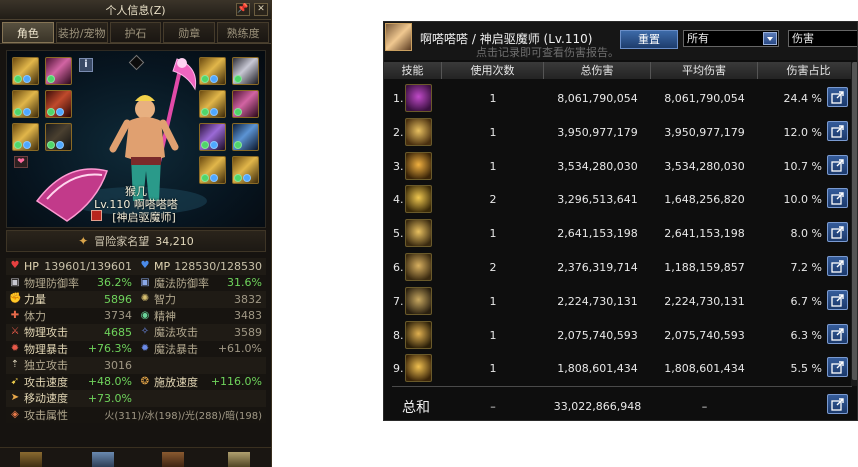 The width and height of the screenshot is (858, 467). I want to click on damage-share: 5.5 %, so click(806, 369).